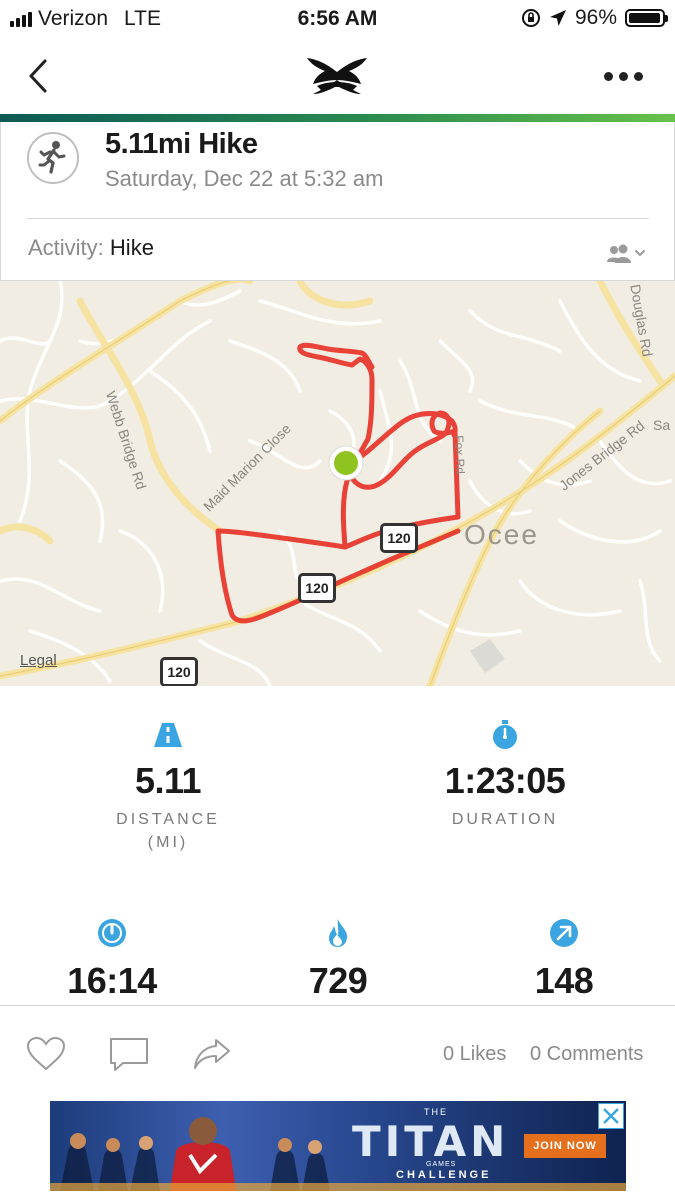 Image resolution: width=675 pixels, height=1200 pixels. What do you see at coordinates (530, 18) in the screenshot?
I see `orientation-lock-icon` at bounding box center [530, 18].